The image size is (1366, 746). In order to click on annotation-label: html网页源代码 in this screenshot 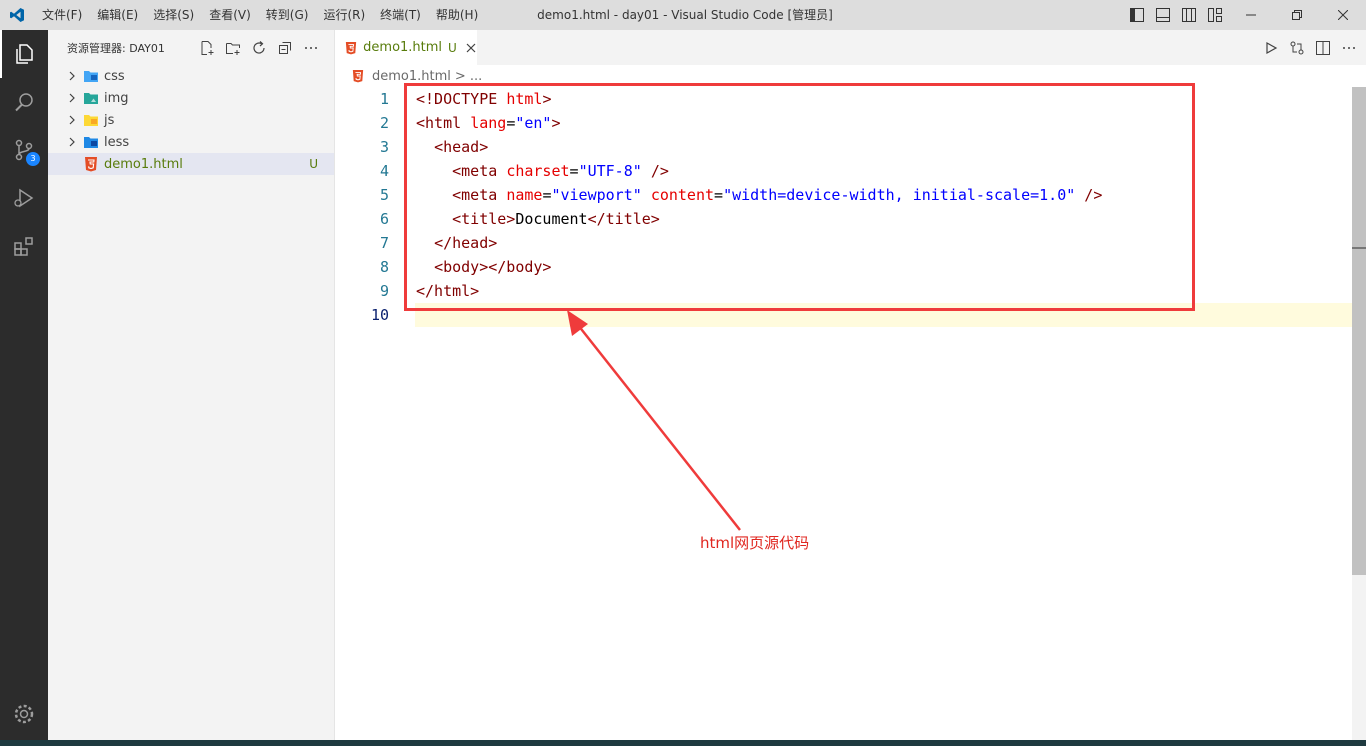, I will do `click(755, 543)`.